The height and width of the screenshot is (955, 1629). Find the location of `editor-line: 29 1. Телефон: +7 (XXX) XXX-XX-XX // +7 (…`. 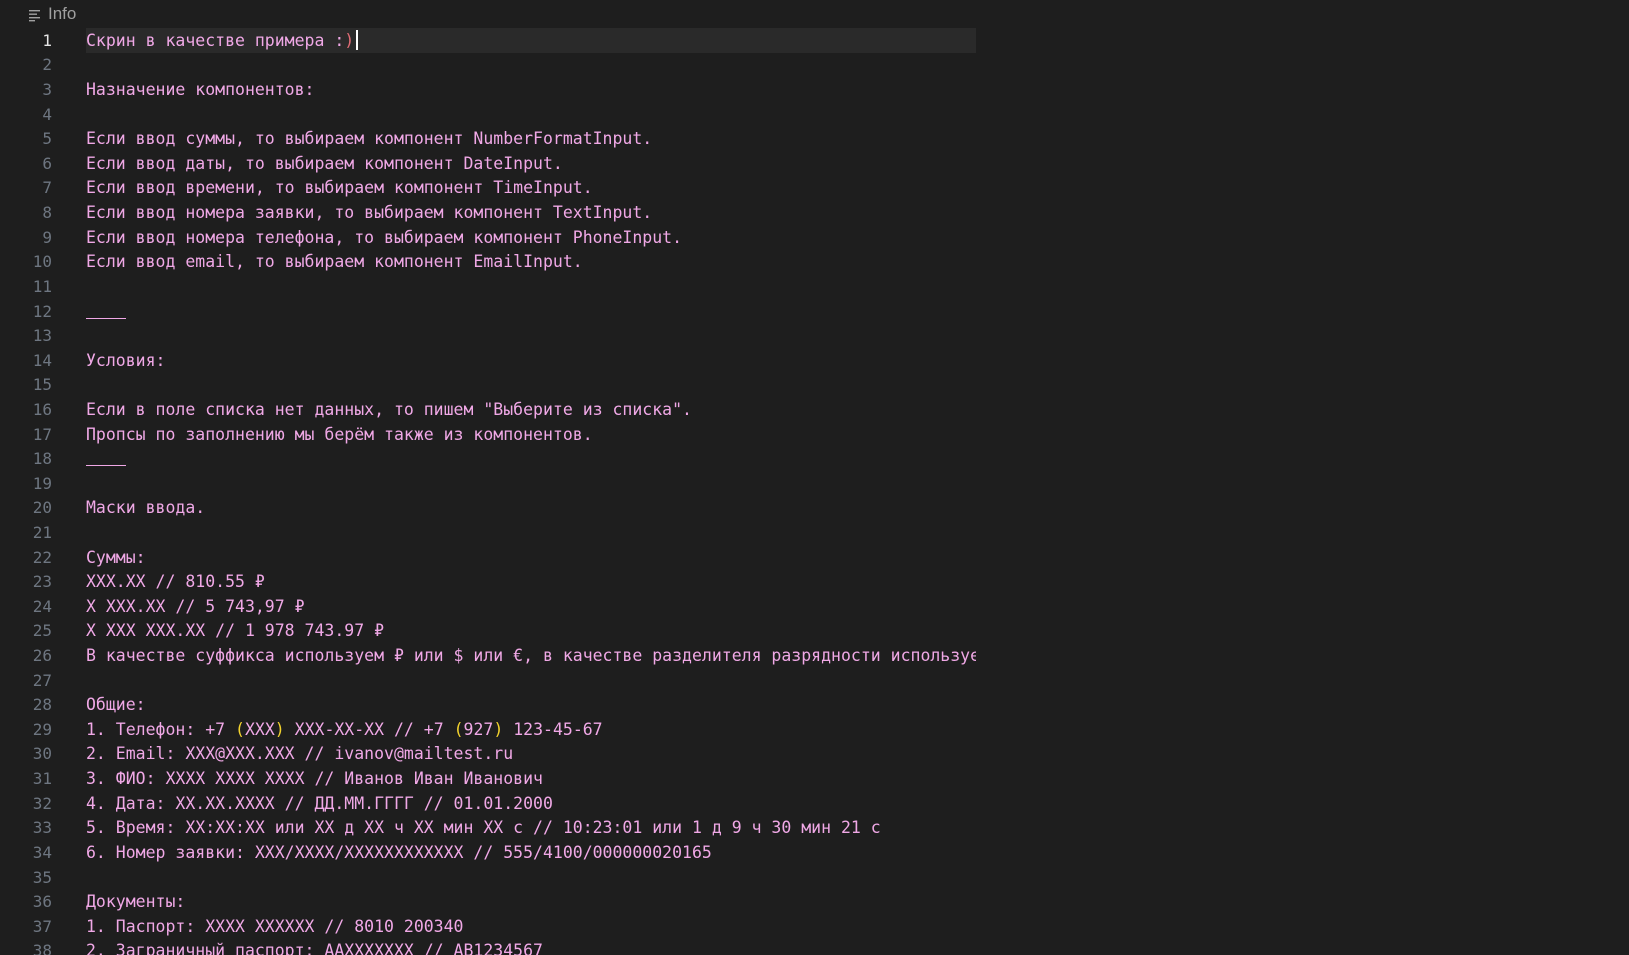

editor-line: 29 1. Телефон: +7 (XXX) XXX-XX-XX // +7 (… is located at coordinates (814, 729).